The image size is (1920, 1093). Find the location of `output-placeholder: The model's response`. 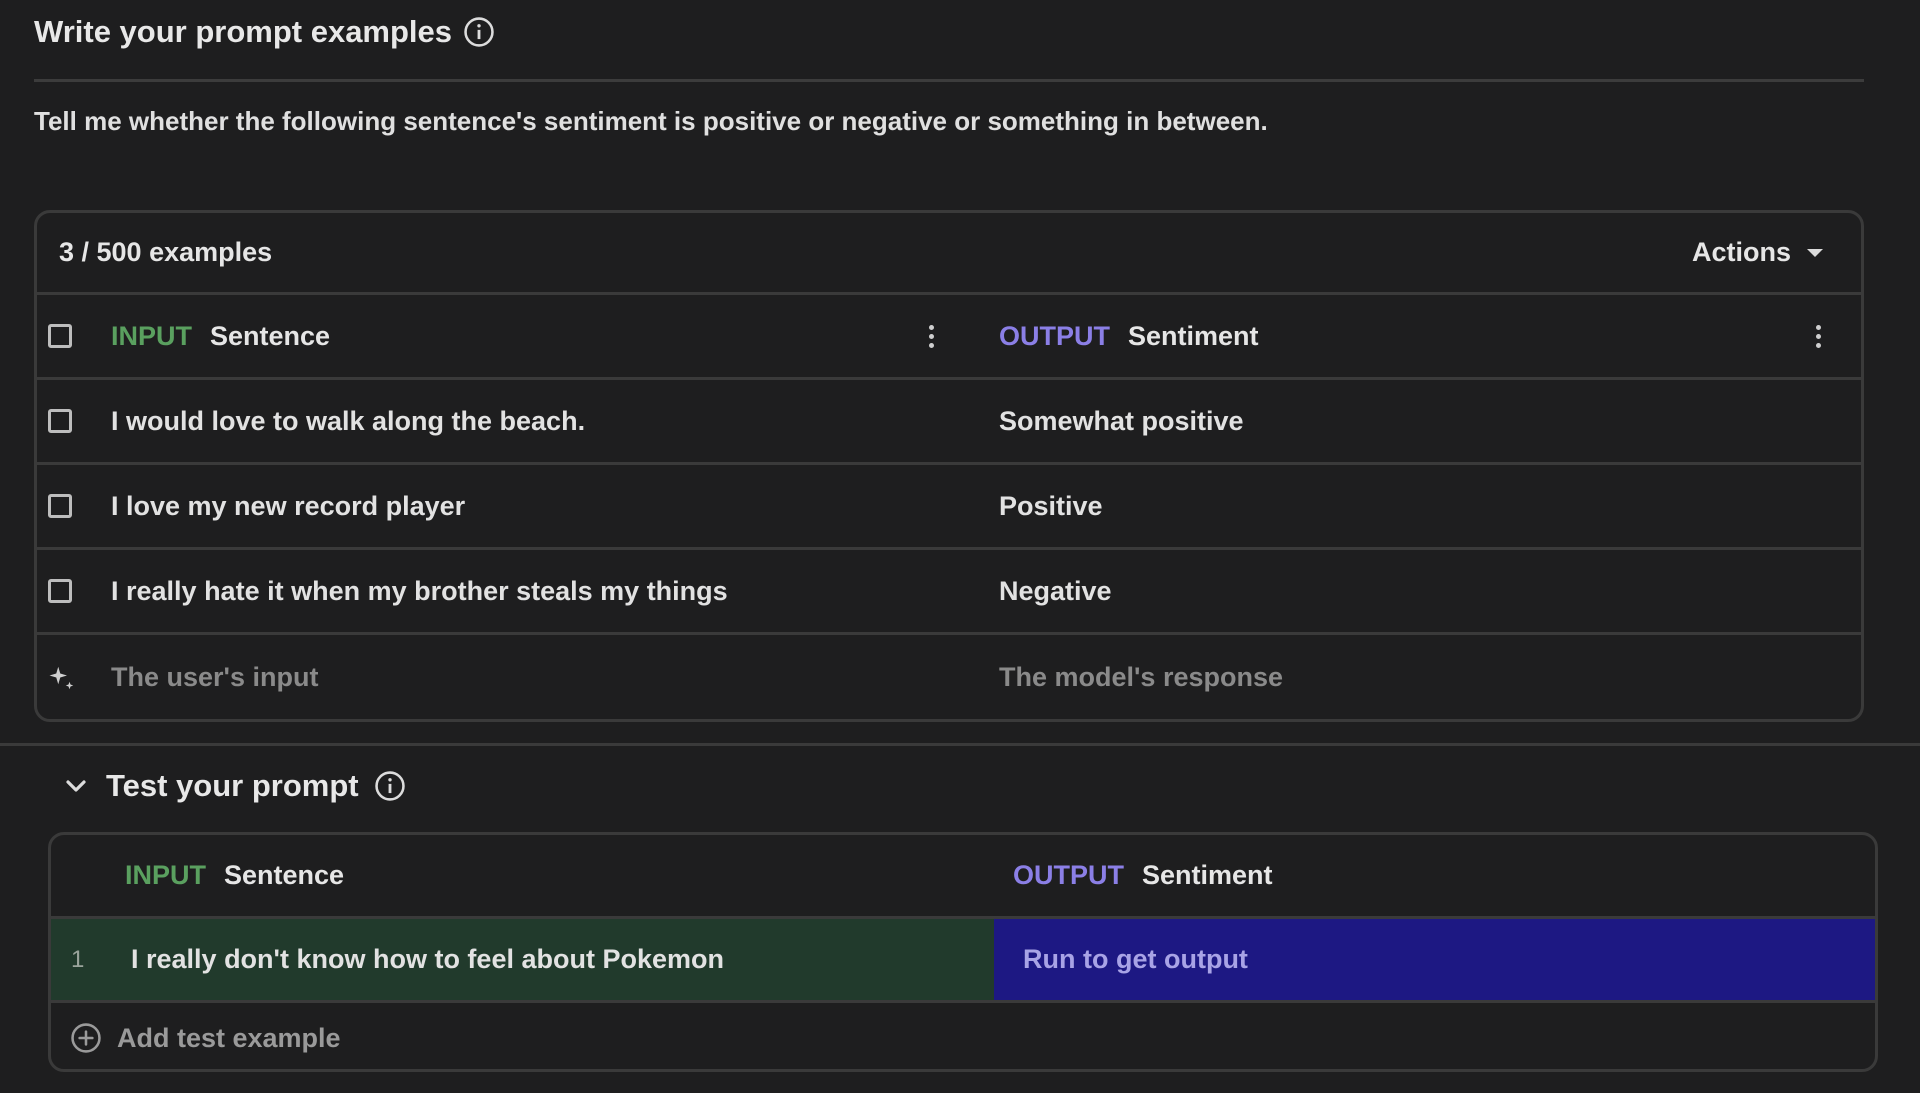

output-placeholder: The model's response is located at coordinates (1141, 677).